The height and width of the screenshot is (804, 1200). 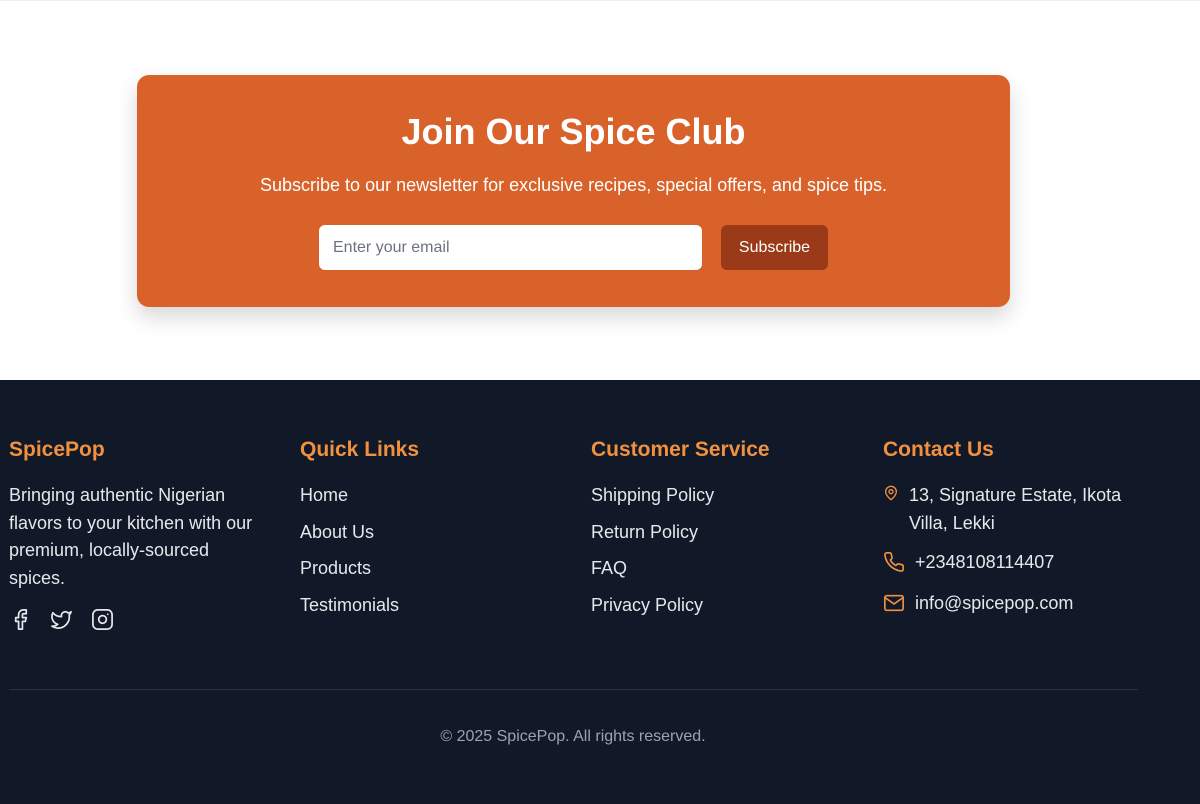 I want to click on twitter-icon, so click(x=61, y=619).